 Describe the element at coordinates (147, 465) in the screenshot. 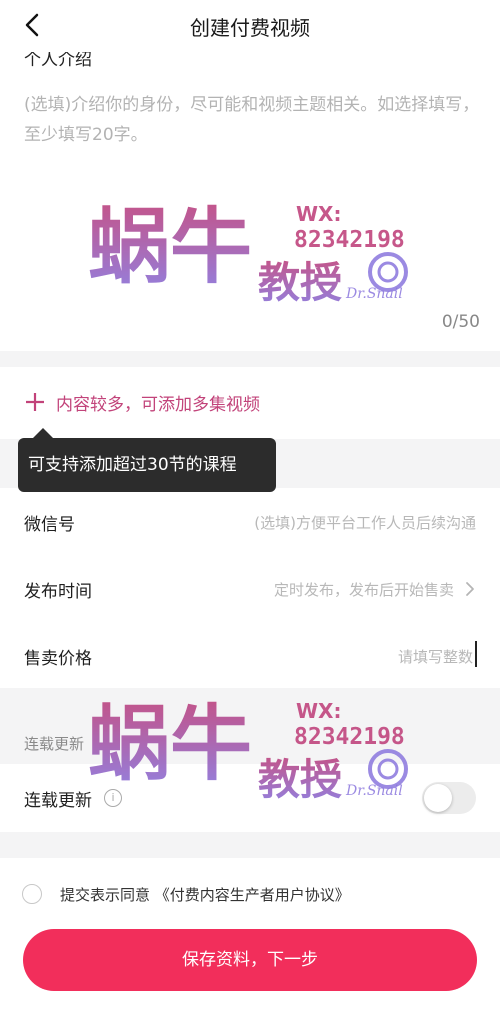

I see `tooltip: 可支持添加超过30节的课程` at that location.